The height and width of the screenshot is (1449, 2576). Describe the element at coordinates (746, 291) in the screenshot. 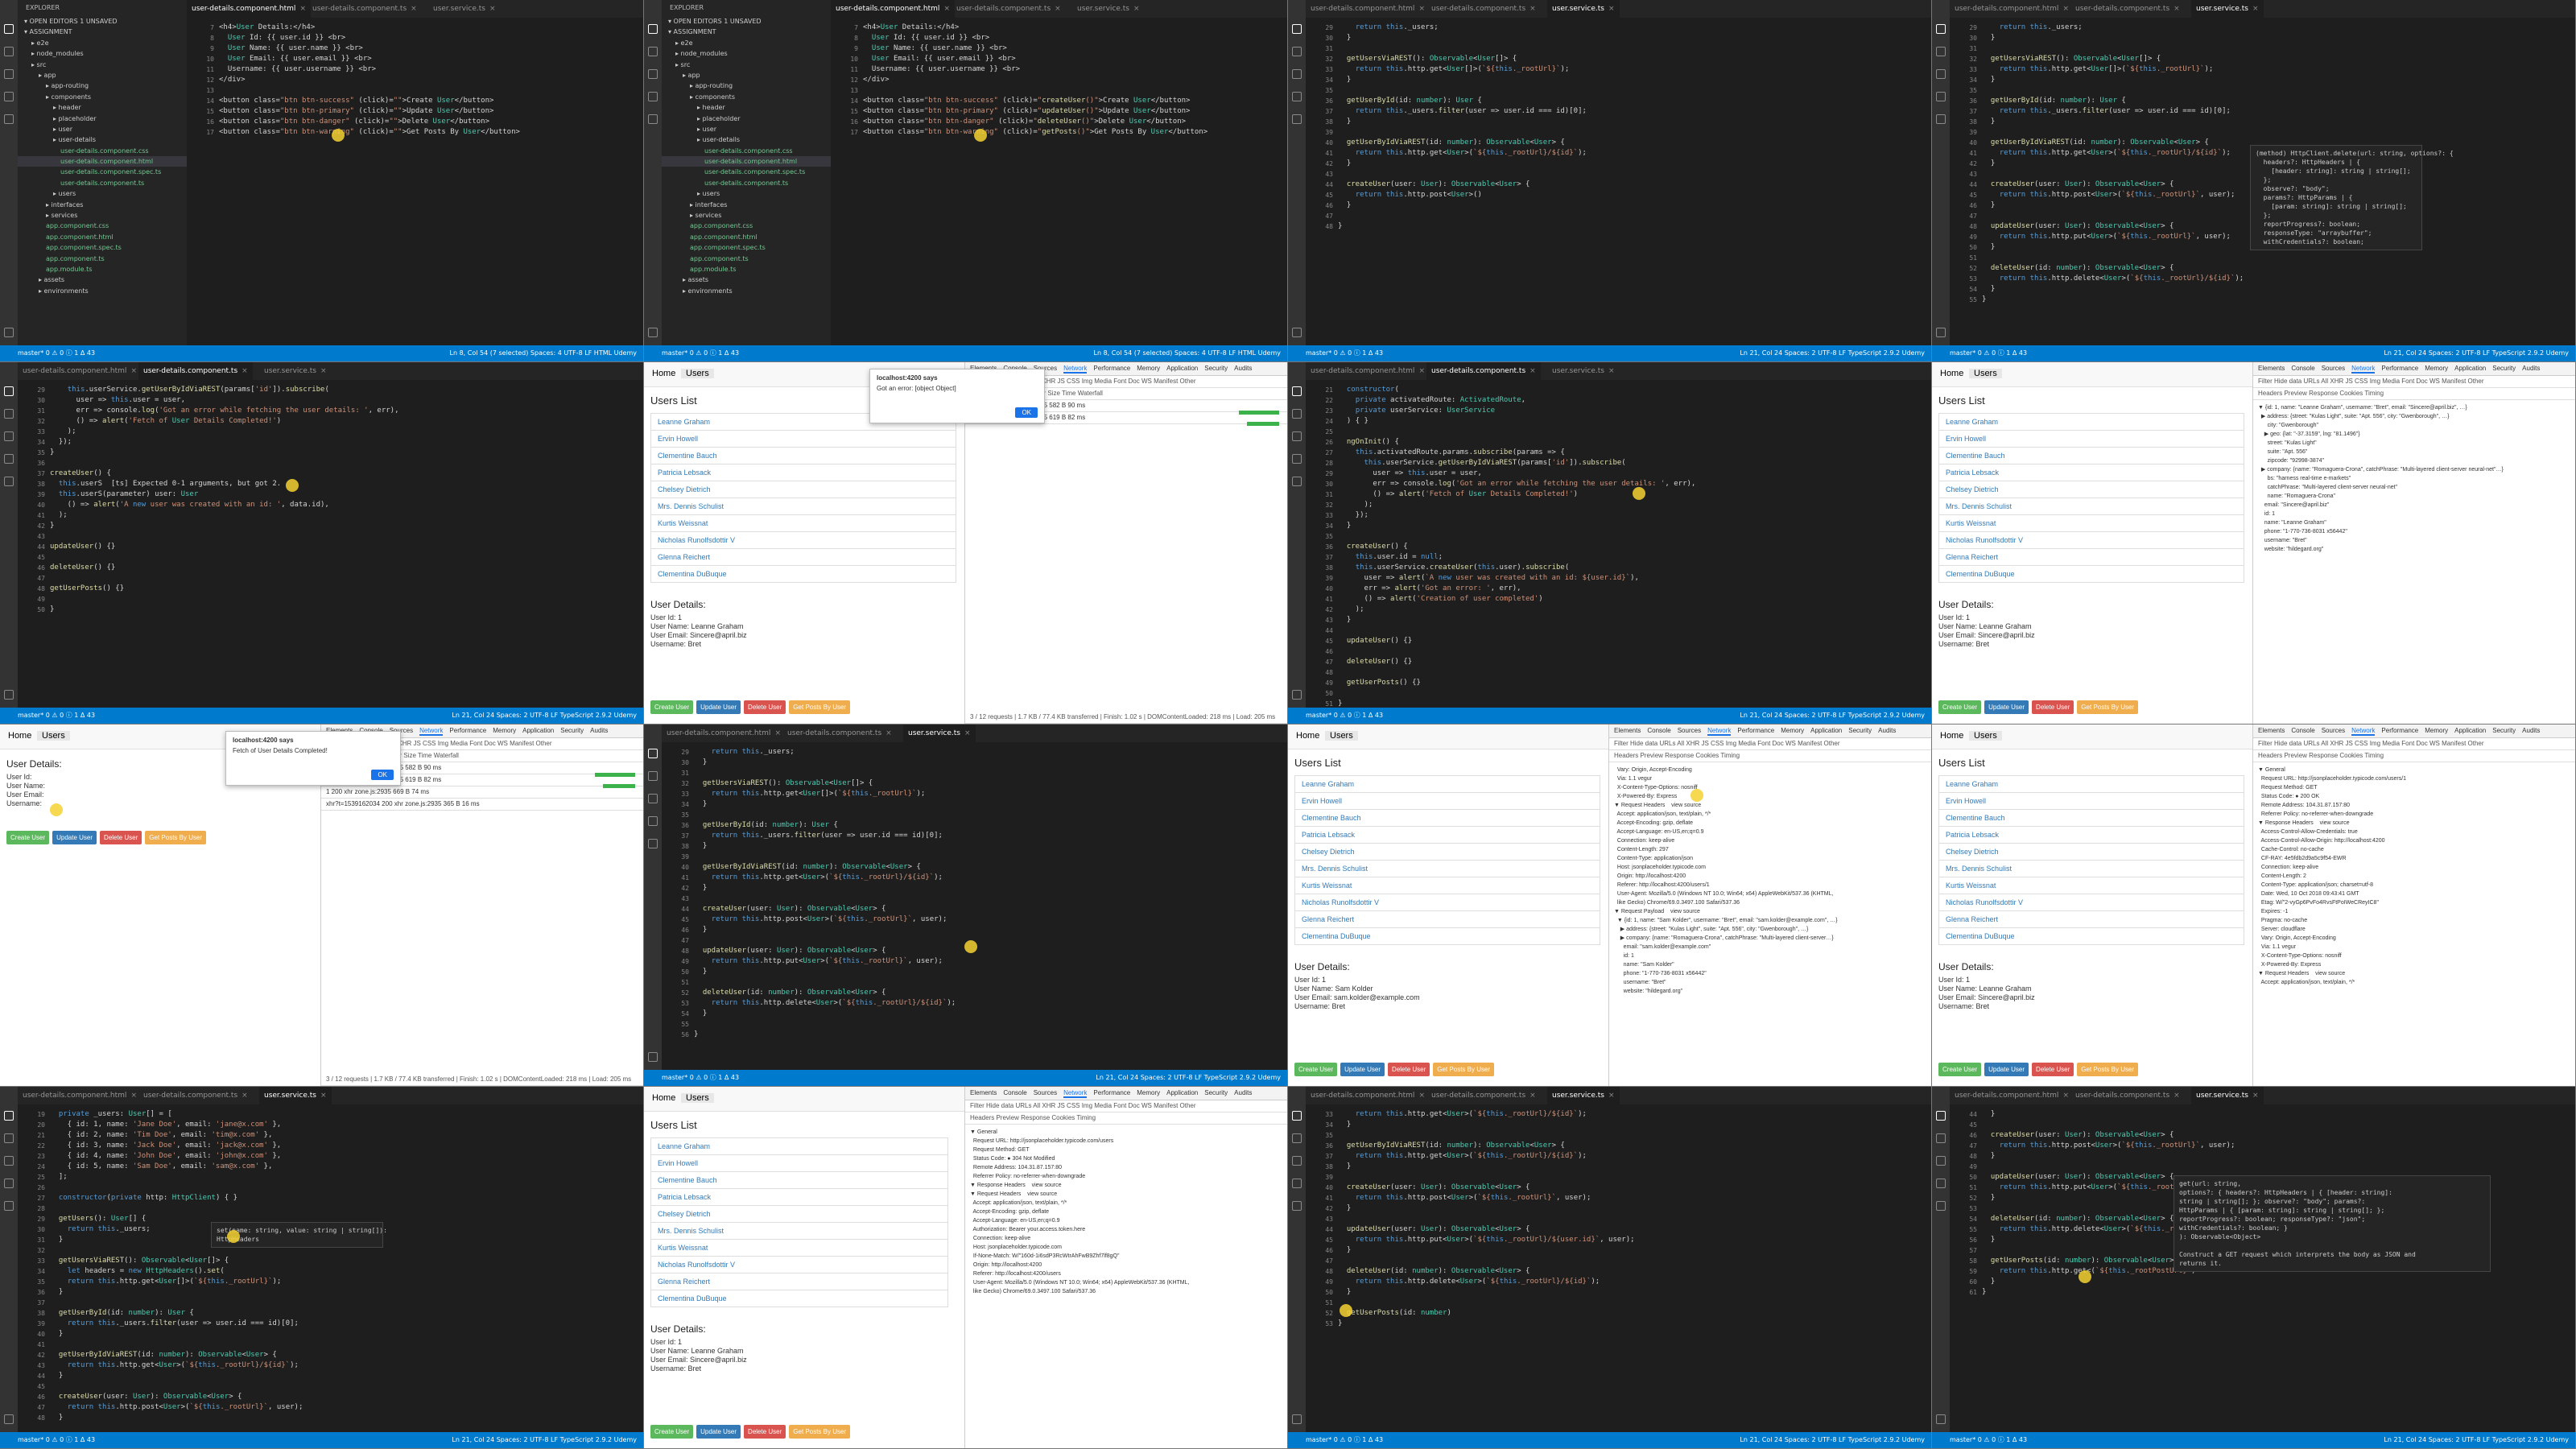

I see `folder-item: ▸ environments` at that location.